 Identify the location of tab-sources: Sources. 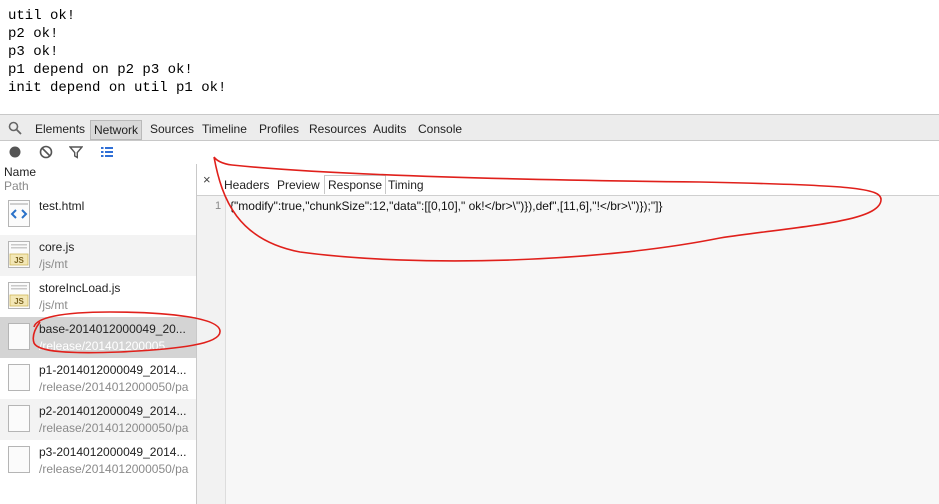
(172, 129).